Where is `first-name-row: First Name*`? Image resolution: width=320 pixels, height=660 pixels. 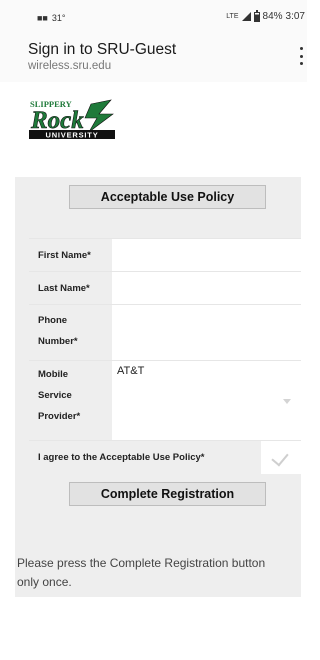 first-name-row: First Name* is located at coordinates (165, 254).